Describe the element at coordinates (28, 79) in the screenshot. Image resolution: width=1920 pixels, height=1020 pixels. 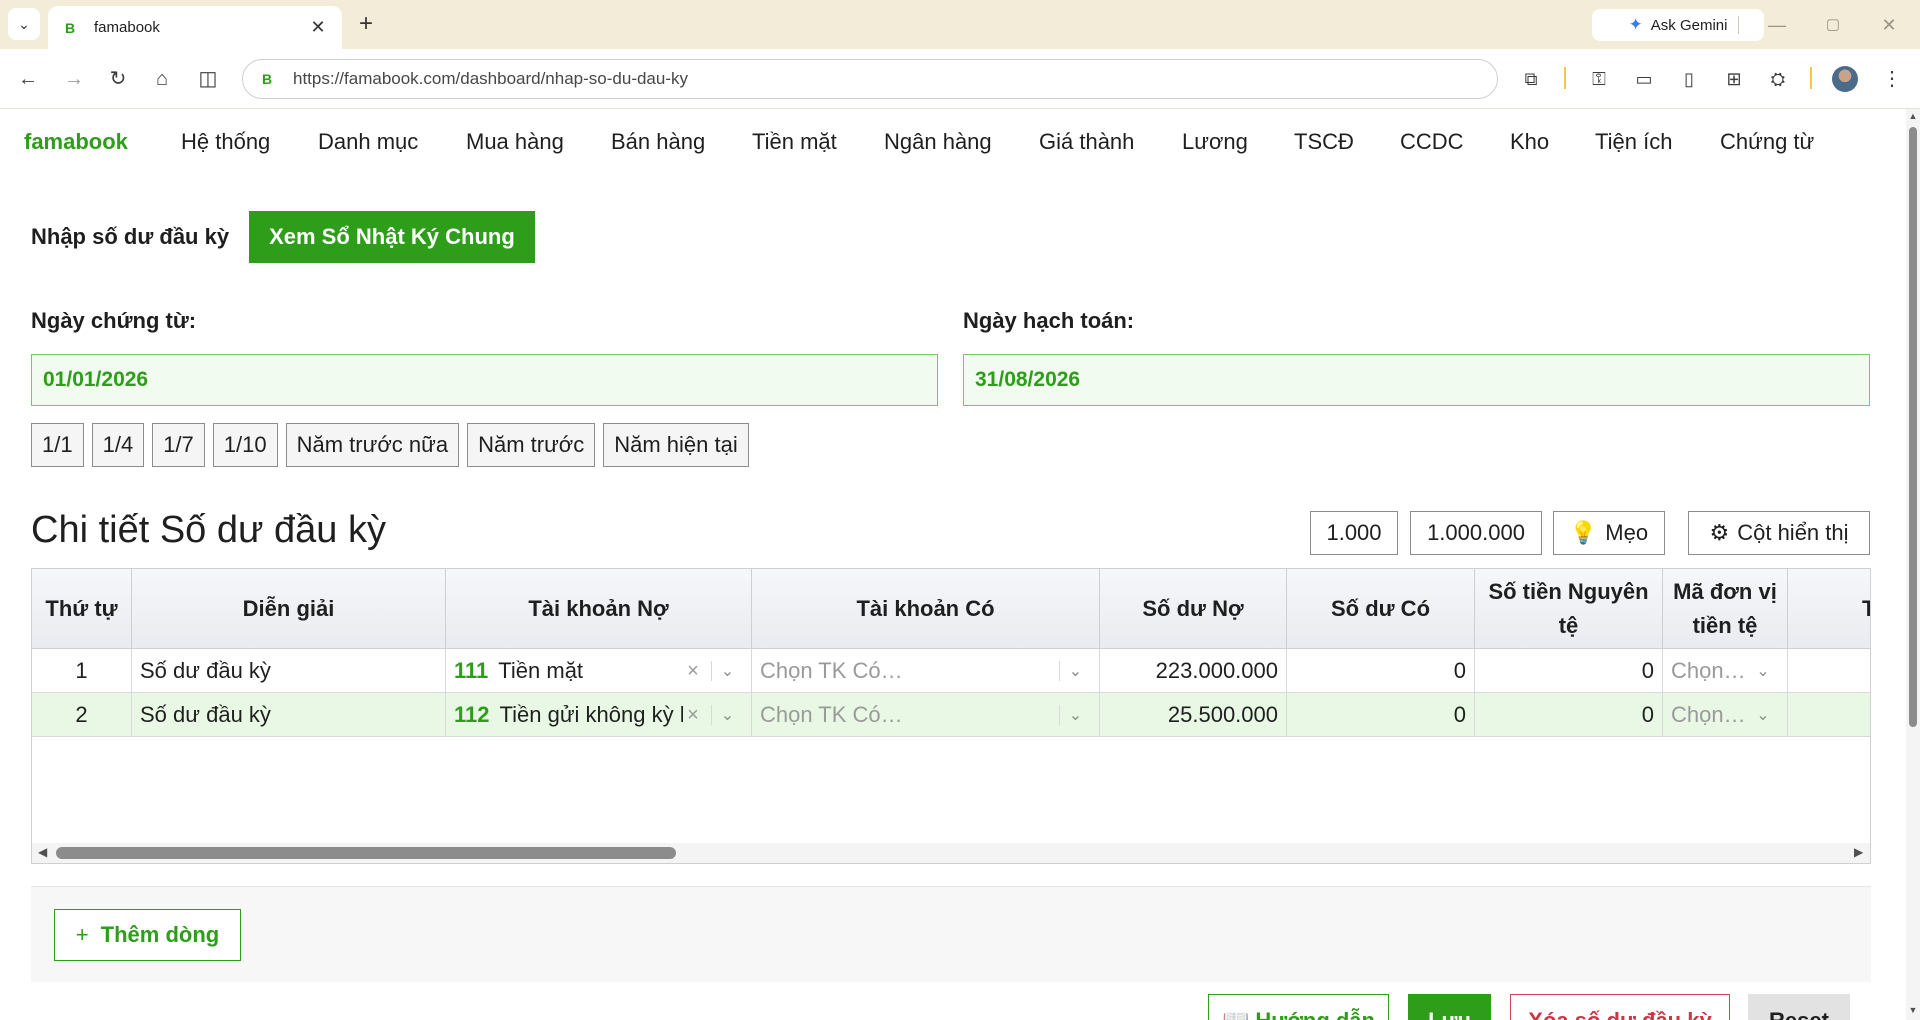
I see `back-arrow-icon: ←` at that location.